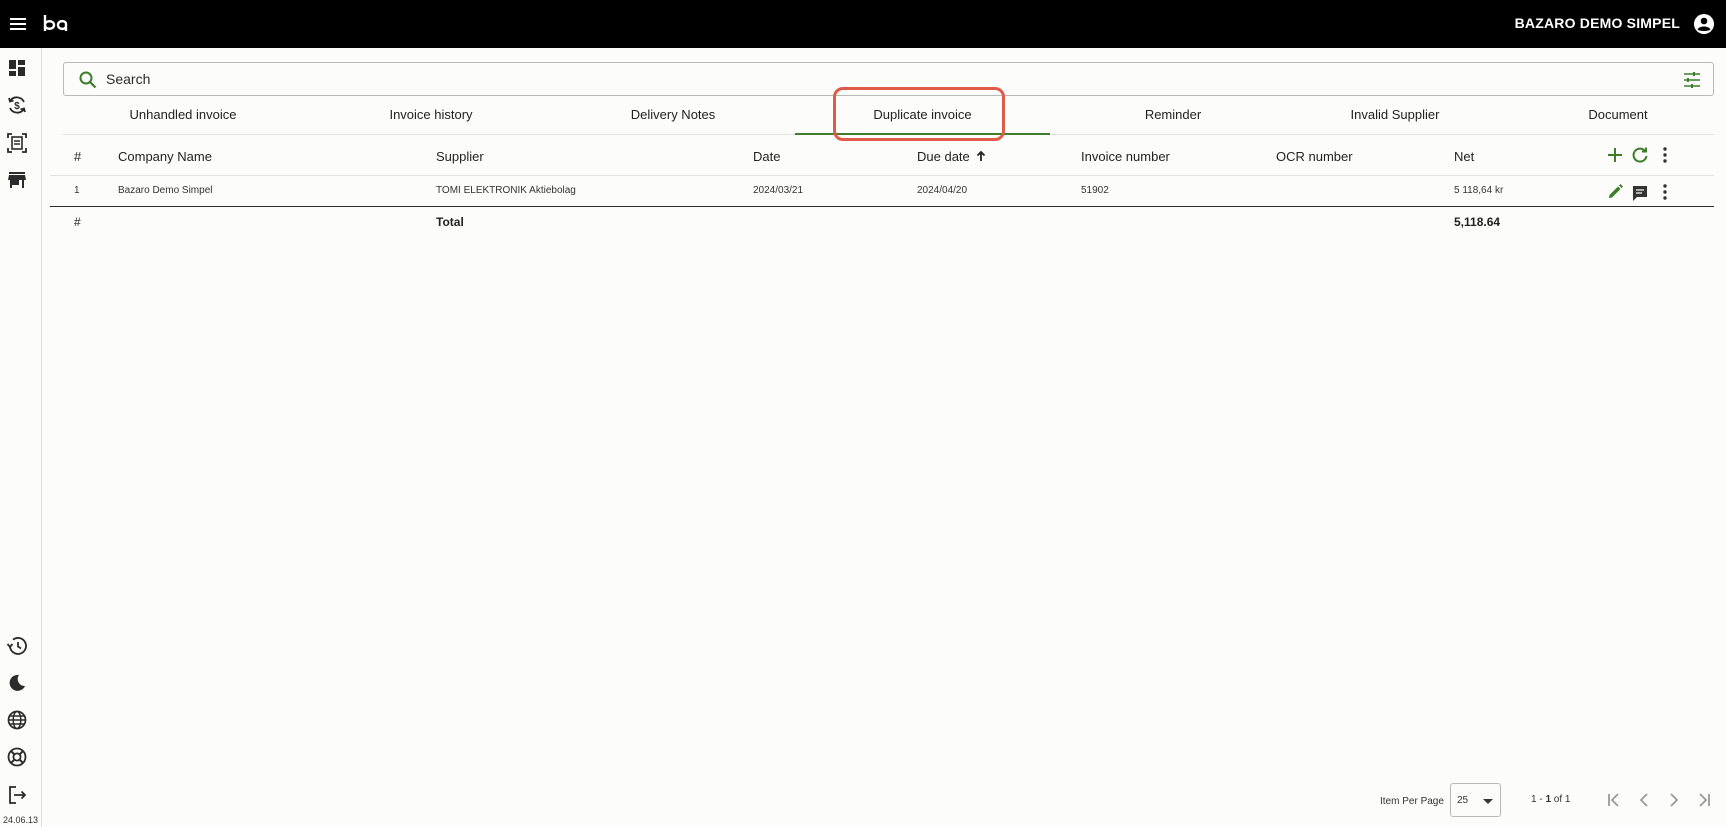 The height and width of the screenshot is (827, 1726). What do you see at coordinates (1665, 155) in the screenshot?
I see `more-vert-icon` at bounding box center [1665, 155].